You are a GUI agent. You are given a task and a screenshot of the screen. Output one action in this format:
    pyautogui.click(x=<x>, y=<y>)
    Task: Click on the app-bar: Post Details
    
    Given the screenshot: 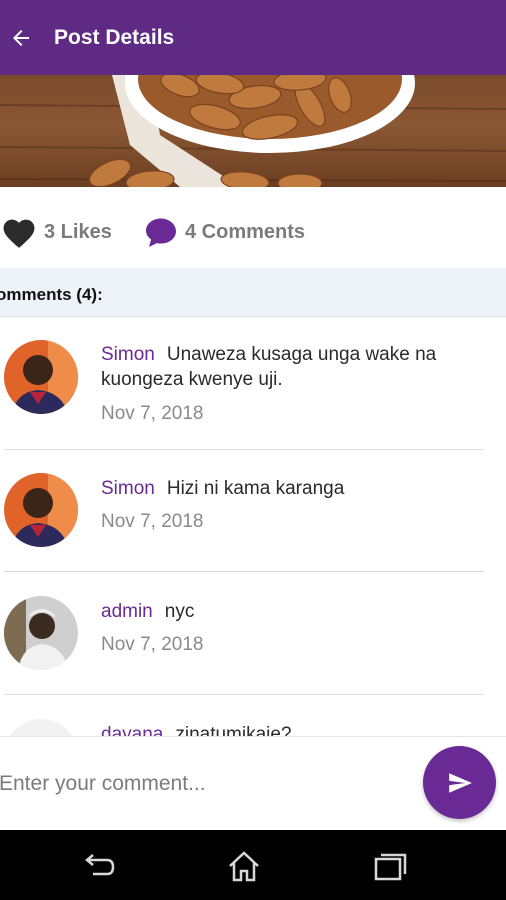 What is the action you would take?
    pyautogui.click(x=253, y=37)
    